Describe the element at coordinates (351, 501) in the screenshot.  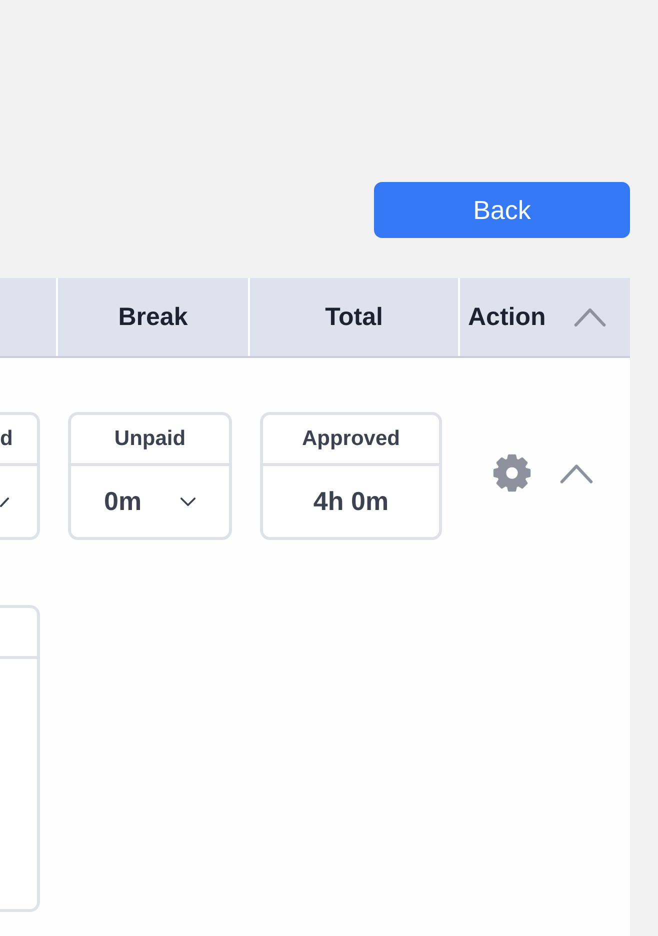
I see `field-value: 4h 0m` at that location.